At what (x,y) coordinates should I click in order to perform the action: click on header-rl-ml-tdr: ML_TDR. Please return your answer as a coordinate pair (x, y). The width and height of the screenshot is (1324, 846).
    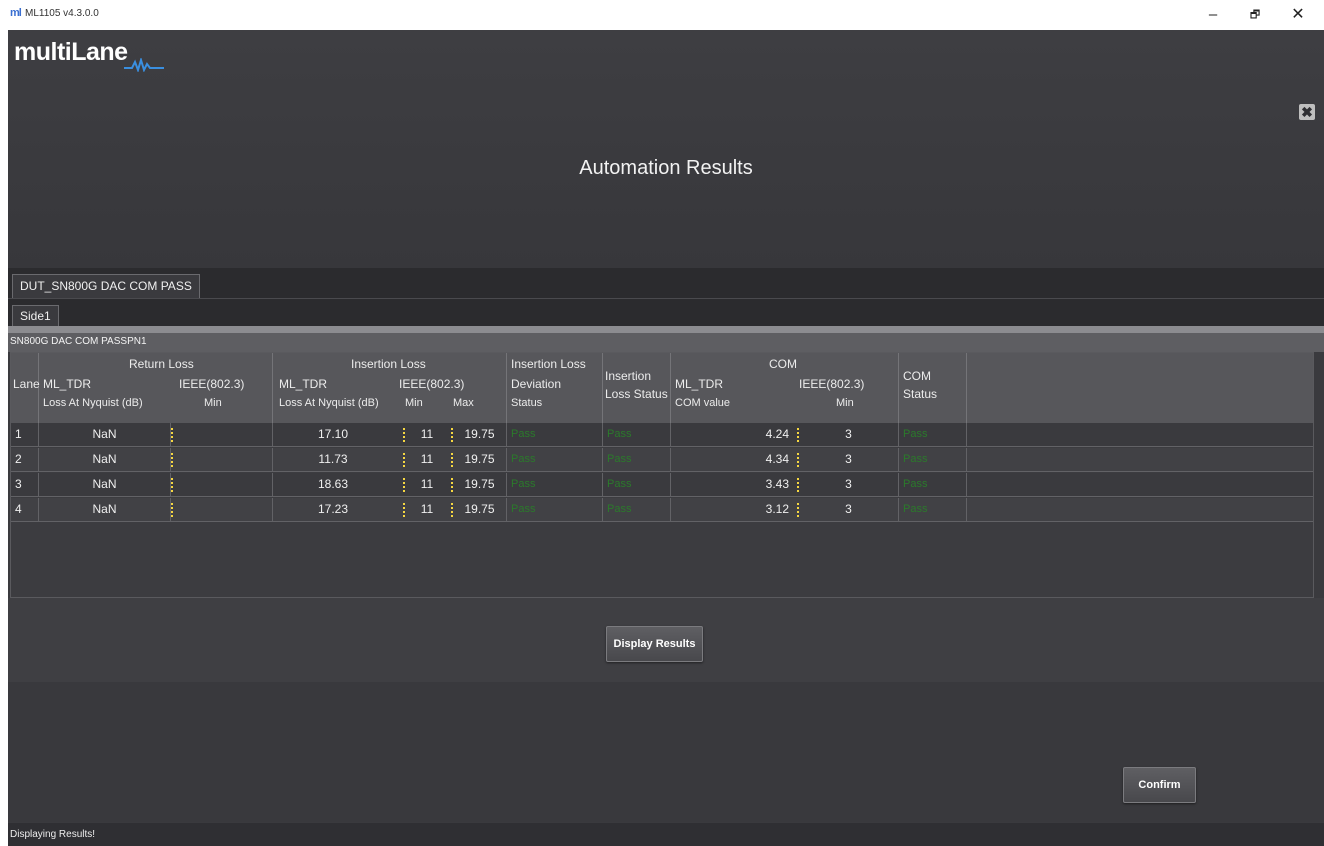
    Looking at the image, I should click on (67, 384).